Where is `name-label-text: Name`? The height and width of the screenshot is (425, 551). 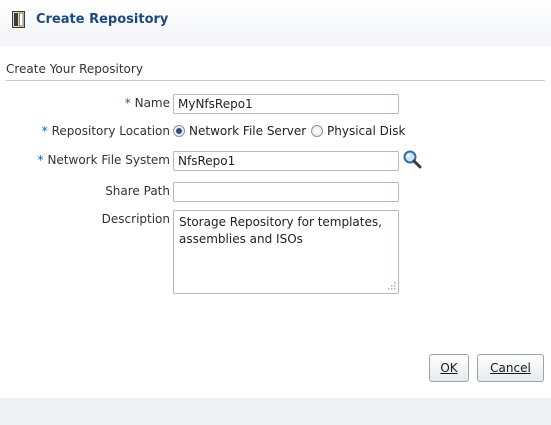
name-label-text: Name is located at coordinates (152, 103).